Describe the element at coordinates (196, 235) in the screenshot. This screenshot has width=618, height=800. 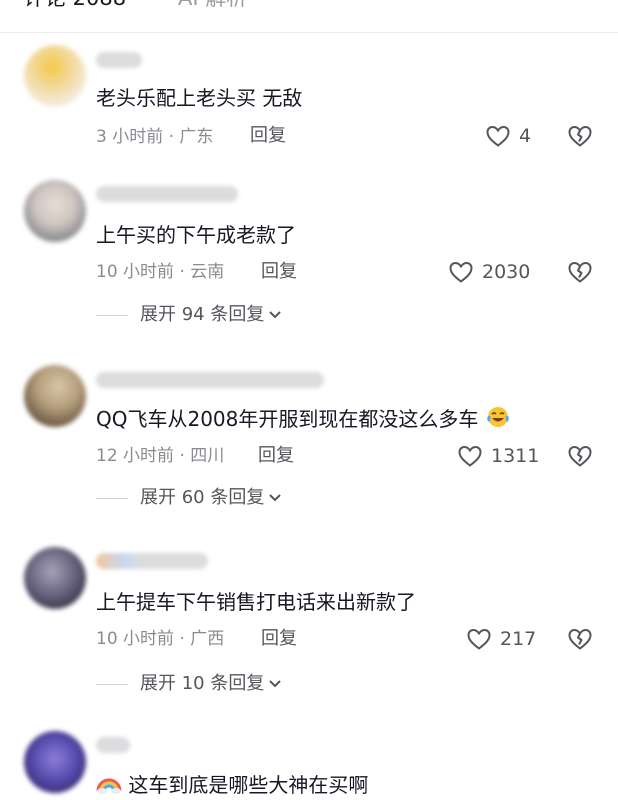
I see `comment-text: 上午买的下午成老款了` at that location.